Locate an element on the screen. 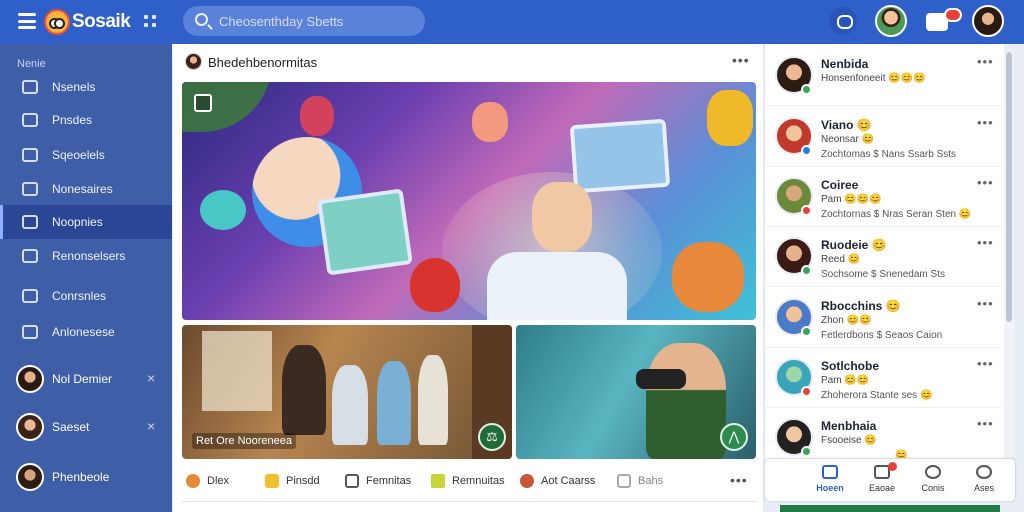 This screenshot has height=512, width=1024. item-line: Neonsar 😊 is located at coordinates (848, 139).